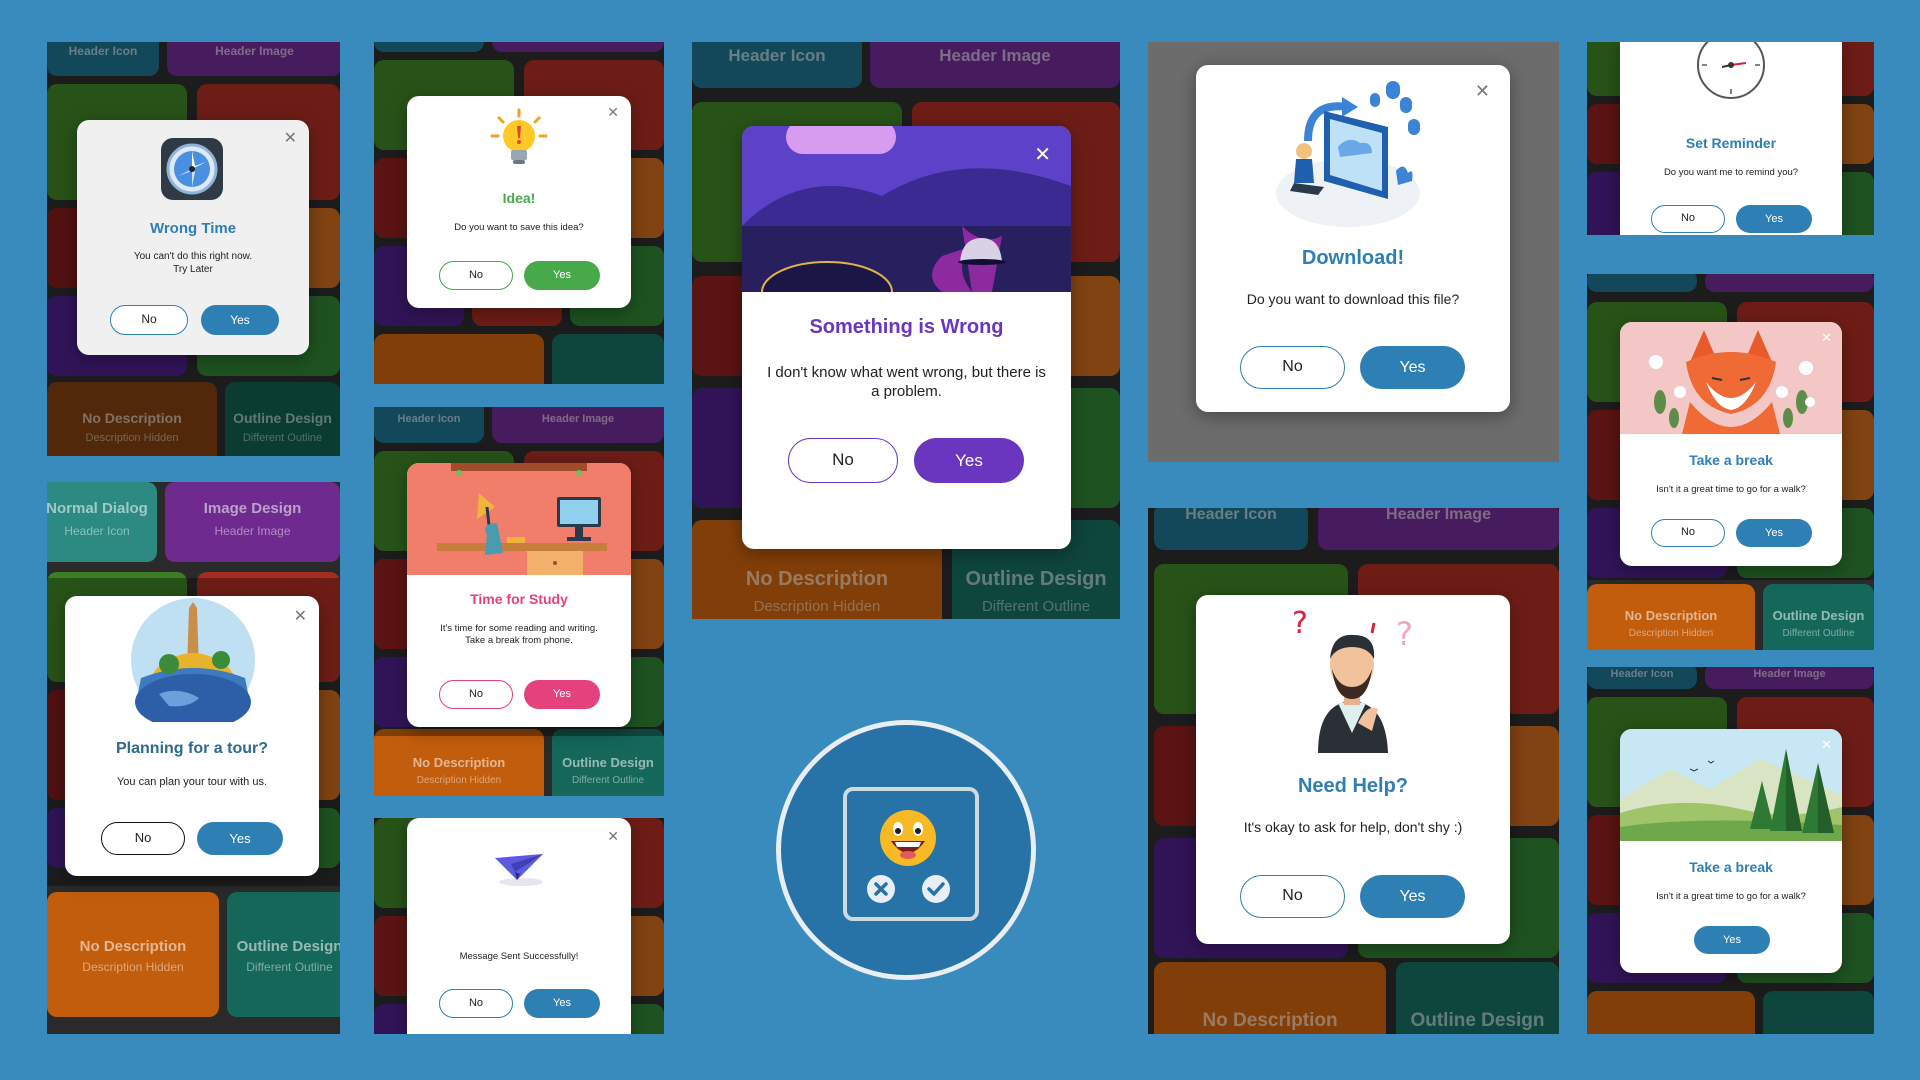  What do you see at coordinates (519, 198) in the screenshot?
I see `dialog-title: Idea!` at bounding box center [519, 198].